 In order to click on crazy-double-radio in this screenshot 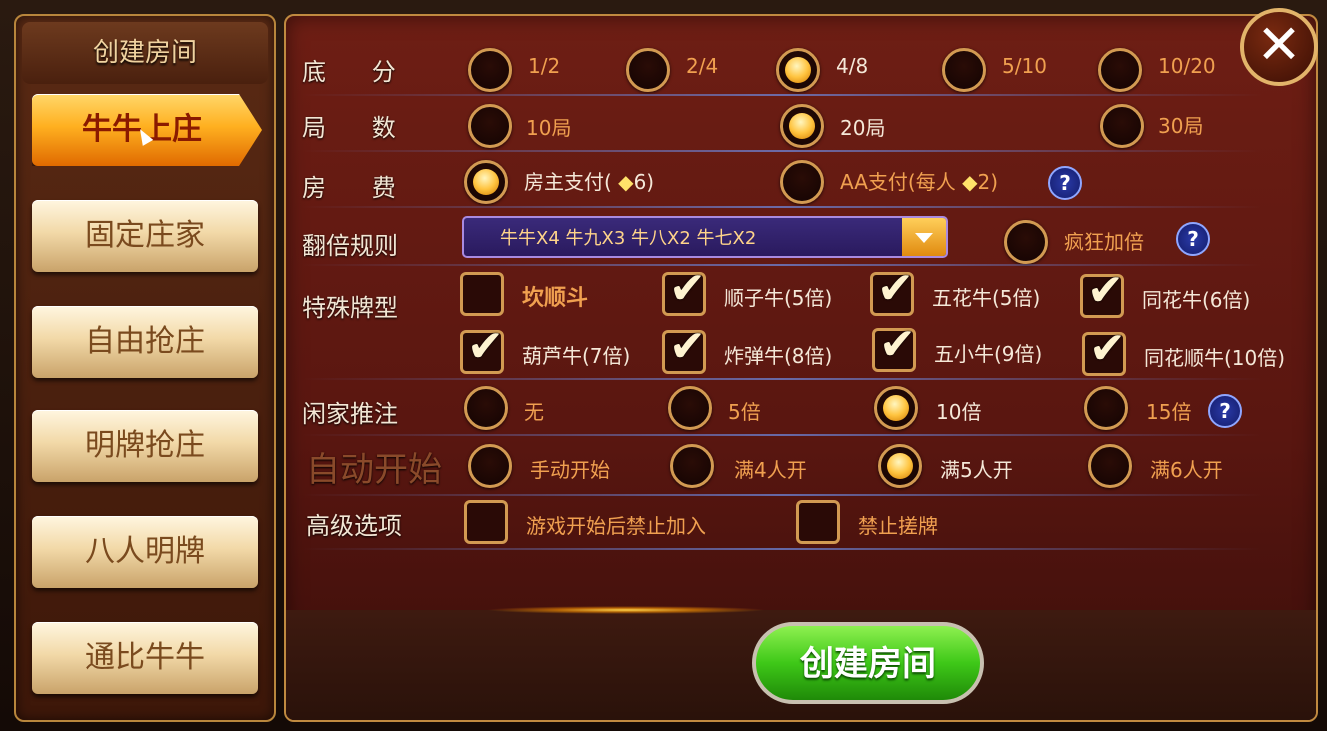, I will do `click(1026, 242)`.